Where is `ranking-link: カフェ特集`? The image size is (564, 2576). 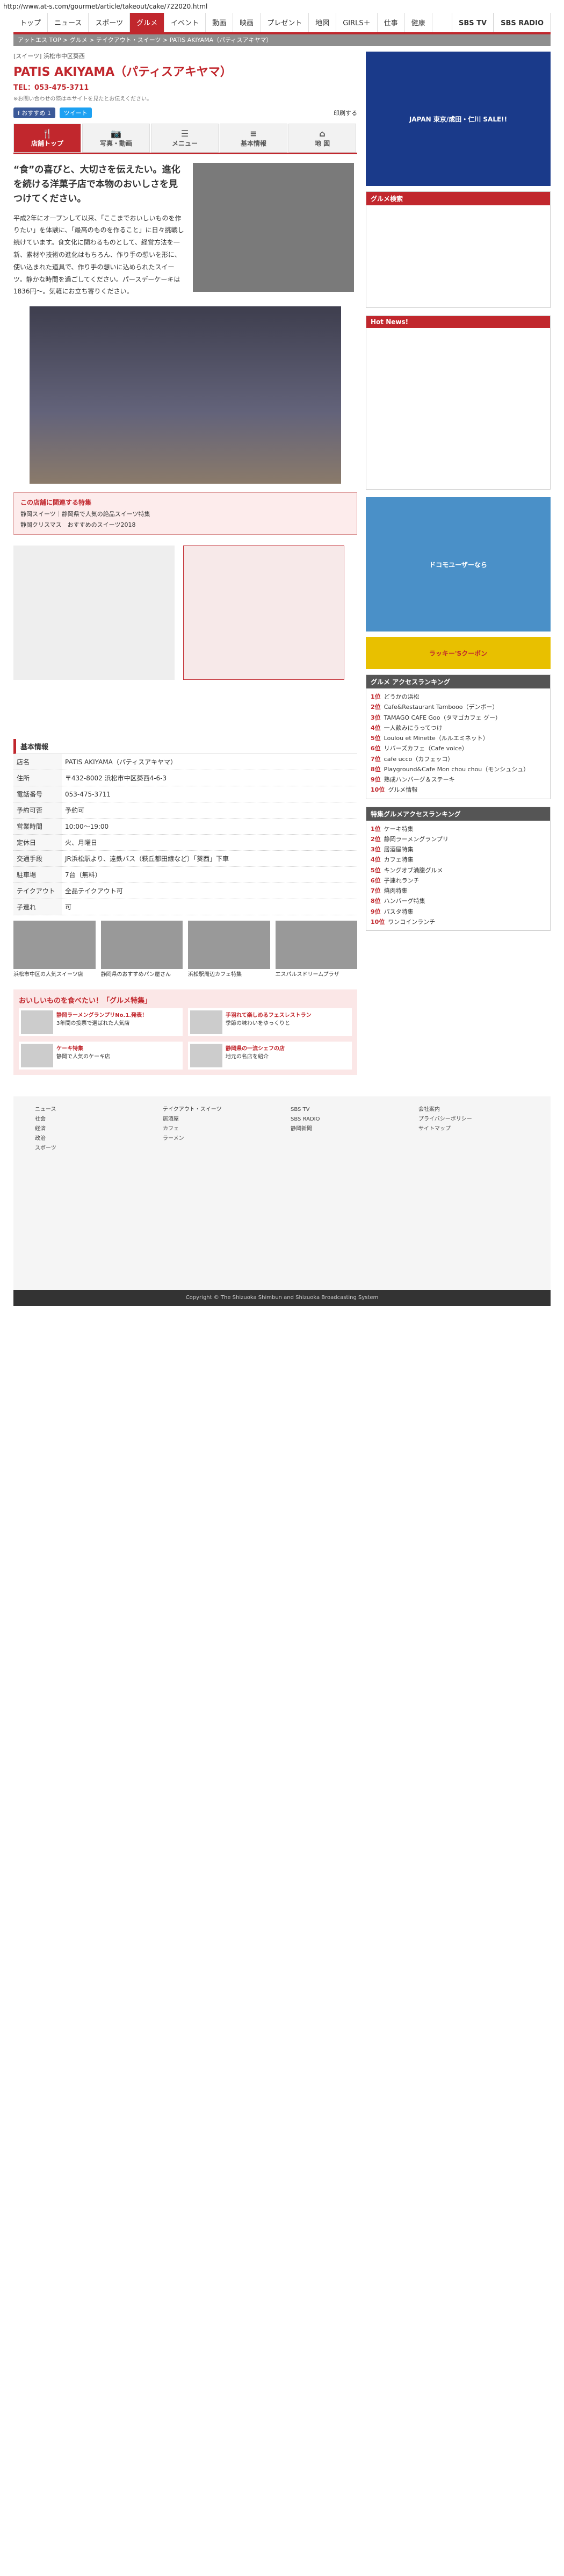 ranking-link: カフェ特集 is located at coordinates (399, 859).